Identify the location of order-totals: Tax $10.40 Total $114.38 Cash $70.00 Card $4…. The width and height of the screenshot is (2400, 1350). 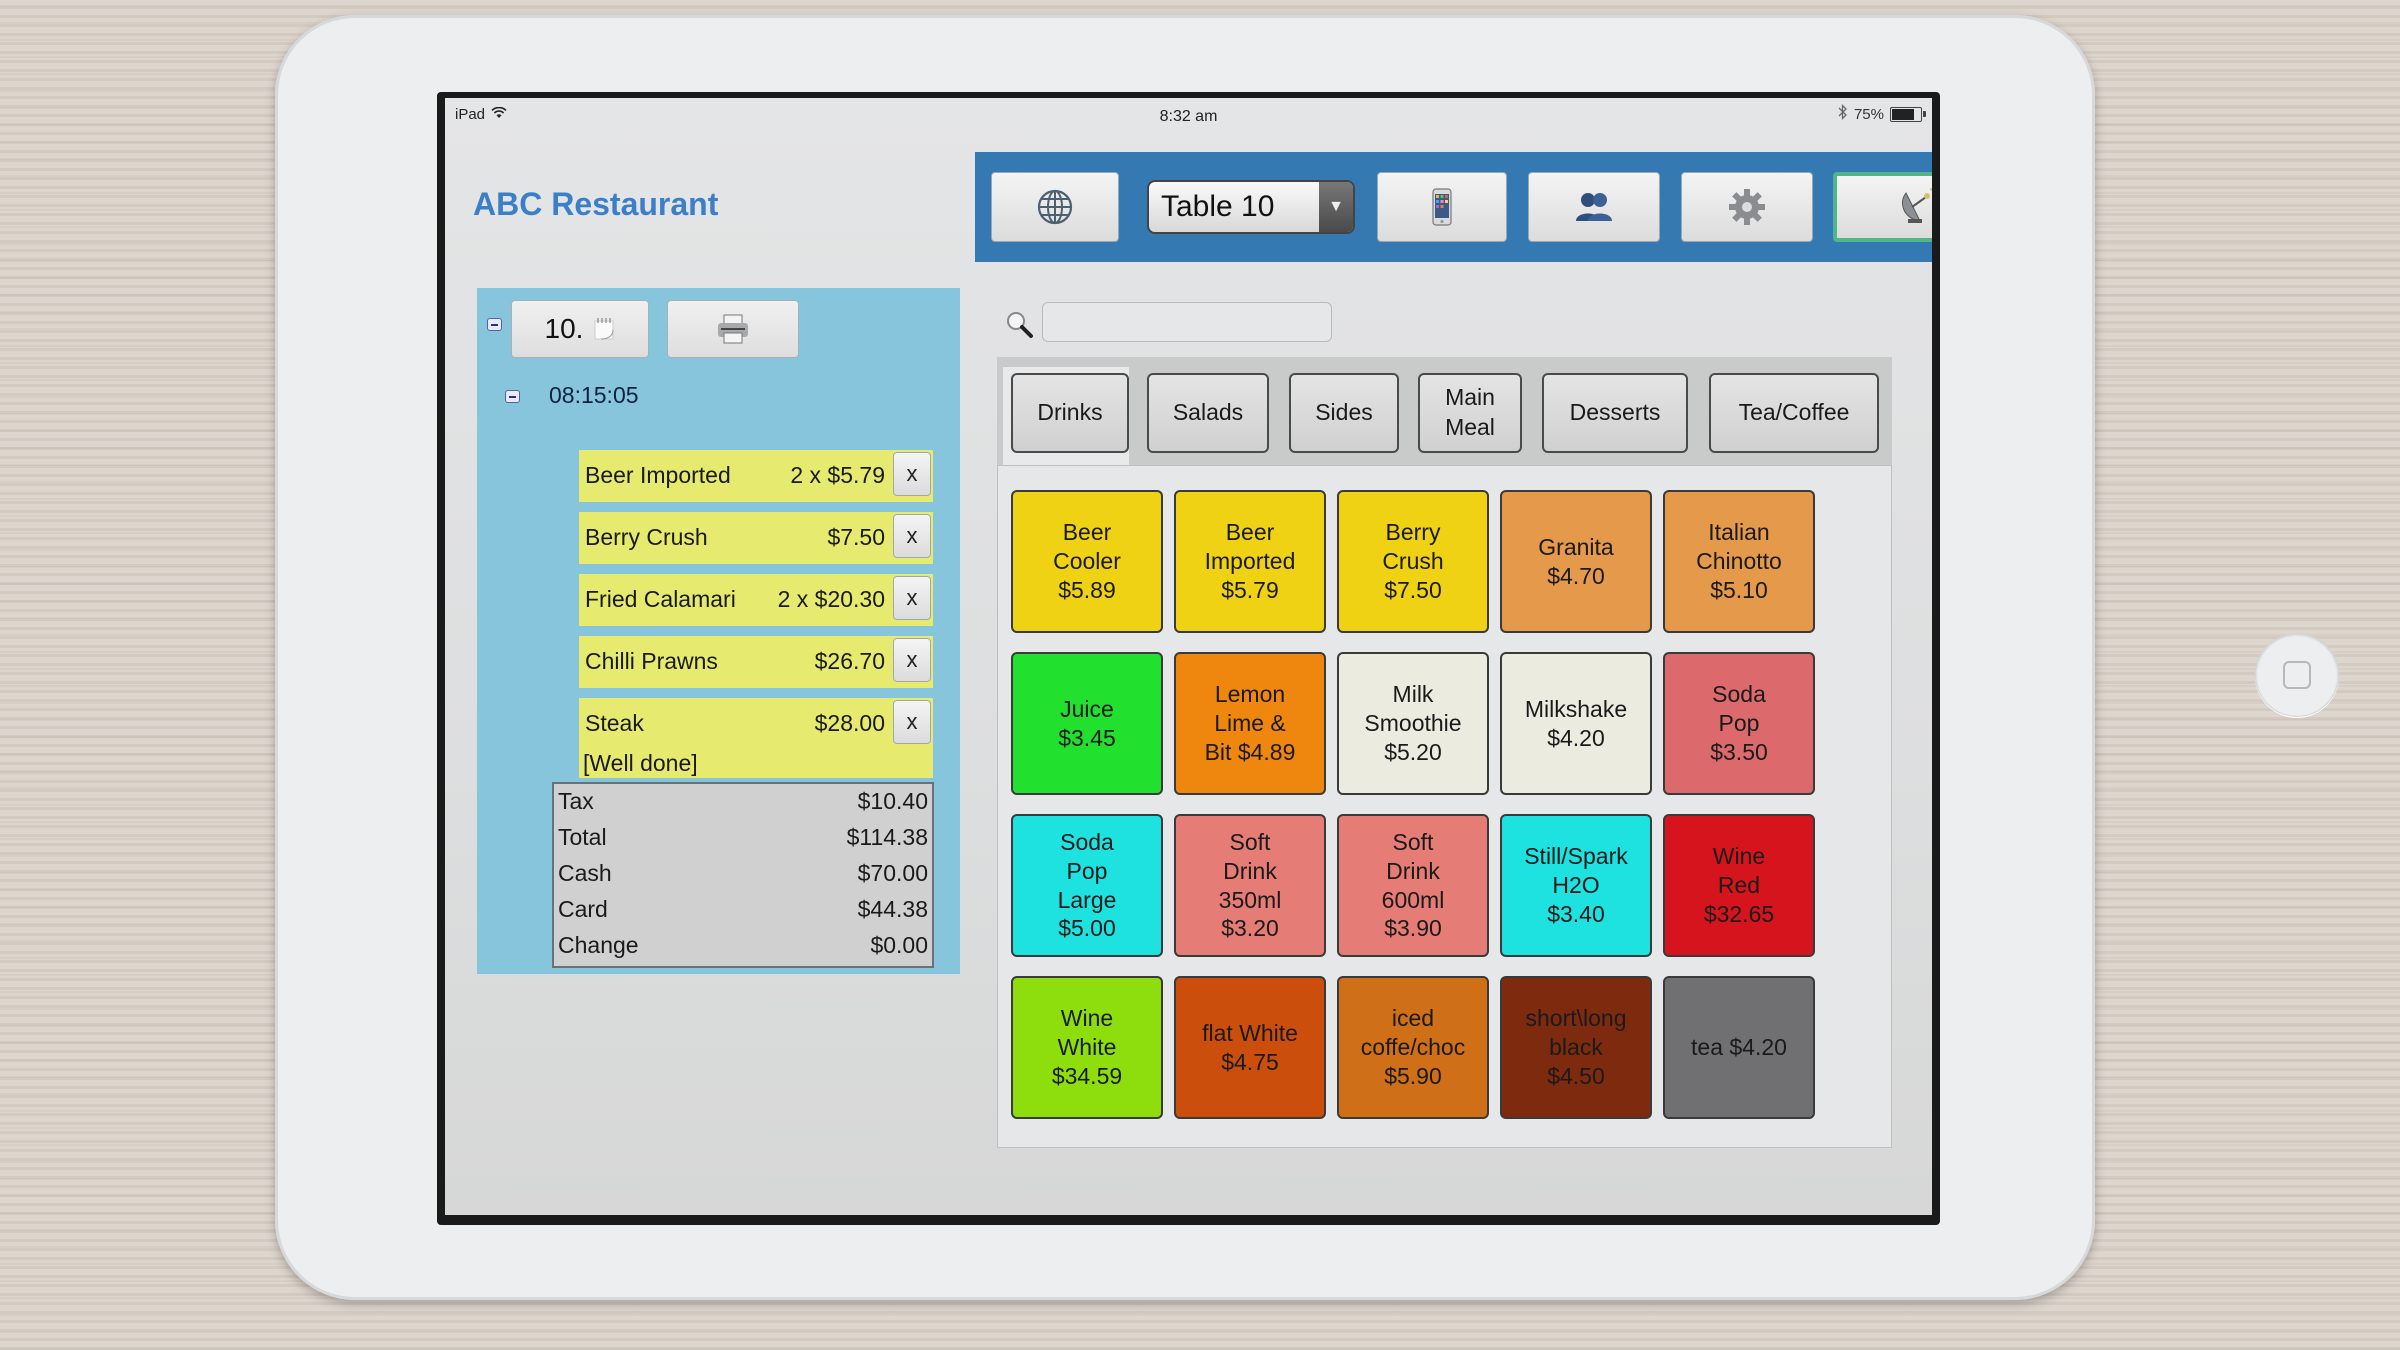
(743, 875).